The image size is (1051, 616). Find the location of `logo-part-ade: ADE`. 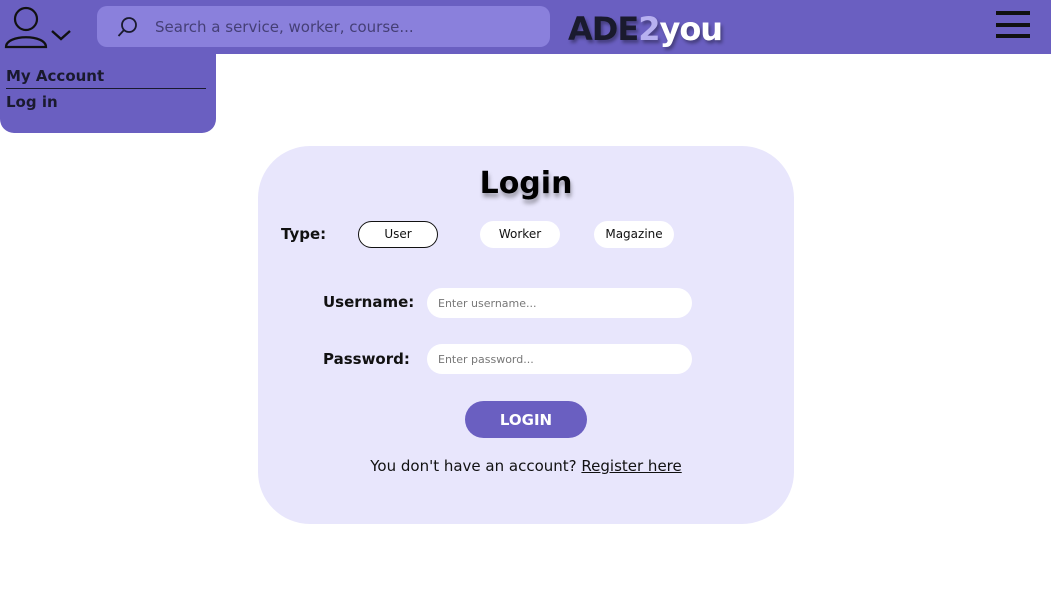

logo-part-ade: ADE is located at coordinates (603, 29).